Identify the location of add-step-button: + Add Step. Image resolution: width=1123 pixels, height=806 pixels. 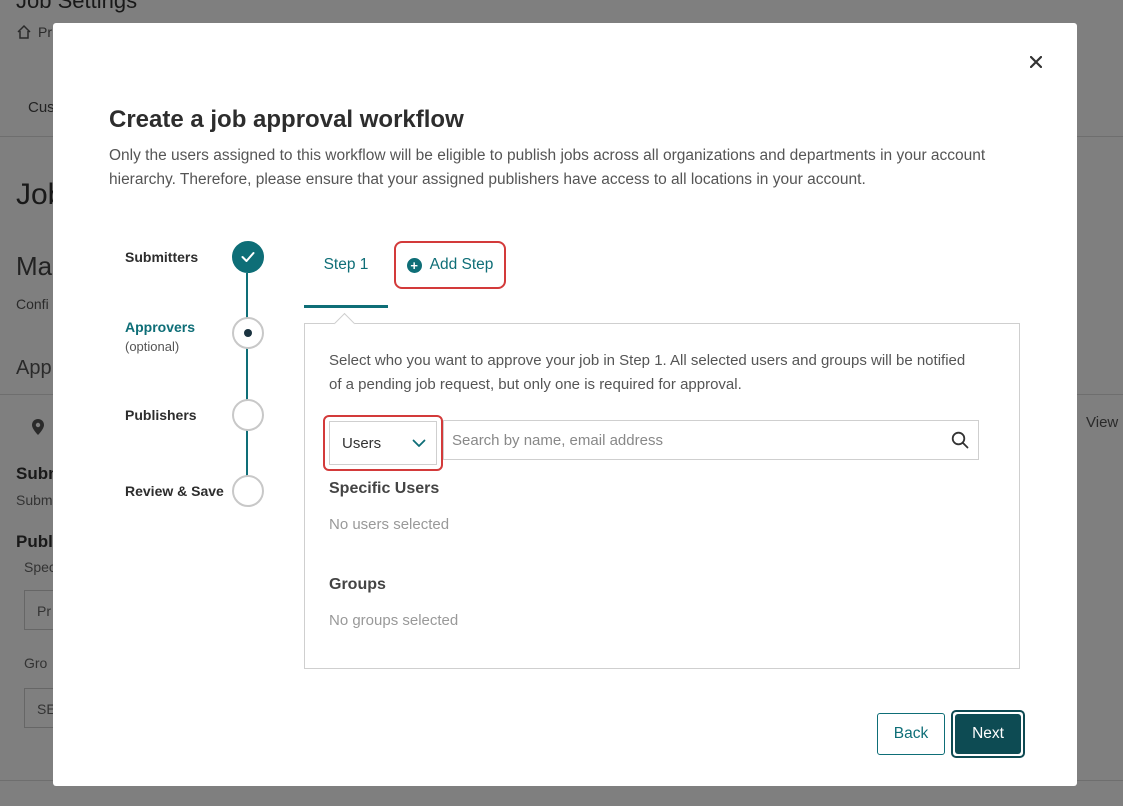
(450, 265).